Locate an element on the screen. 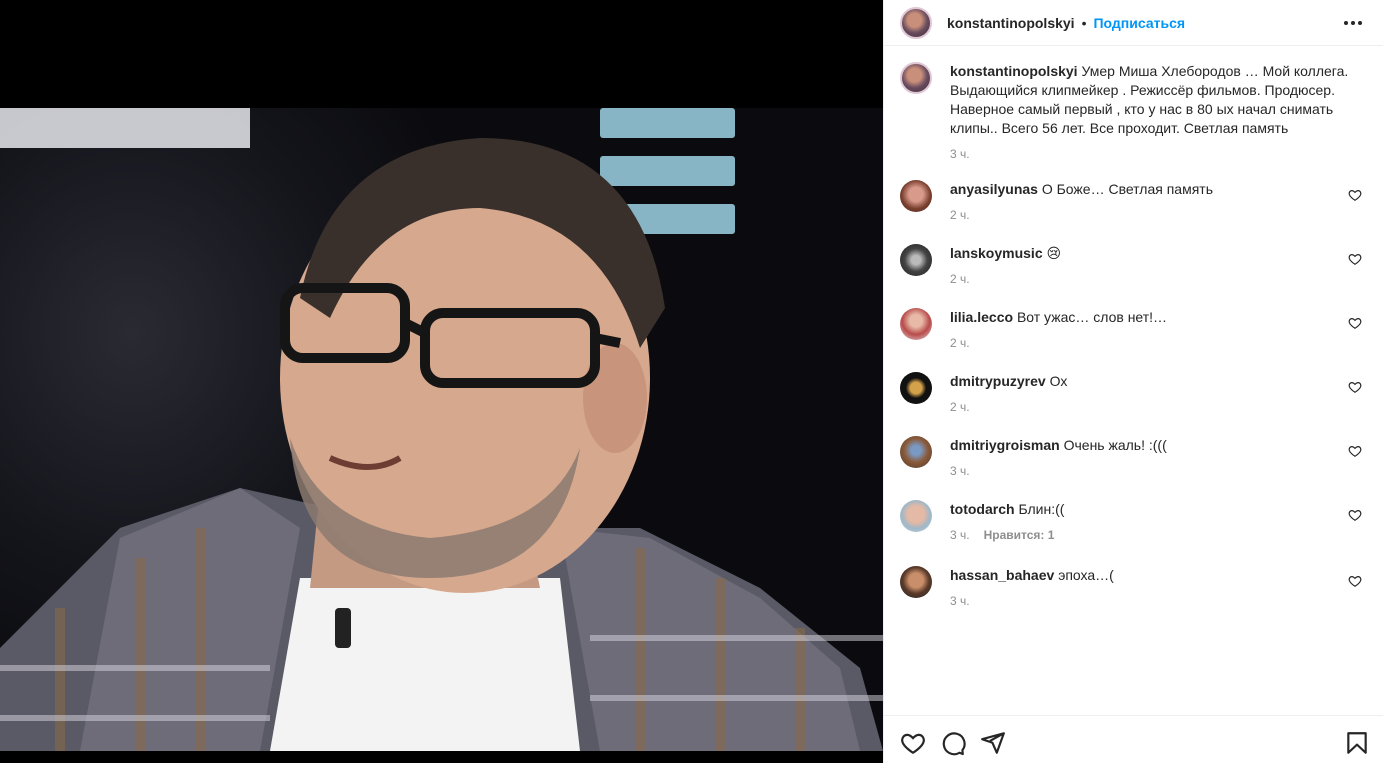  author-username: konstantinopolskyi is located at coordinates (1011, 23).